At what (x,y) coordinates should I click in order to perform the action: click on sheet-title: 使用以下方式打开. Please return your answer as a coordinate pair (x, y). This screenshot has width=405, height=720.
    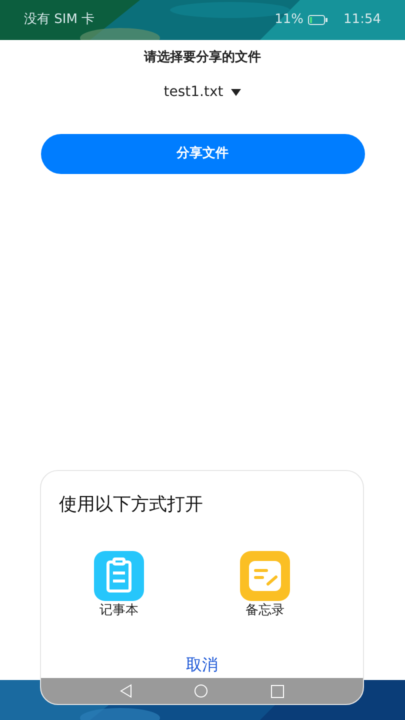
    Looking at the image, I should click on (131, 505).